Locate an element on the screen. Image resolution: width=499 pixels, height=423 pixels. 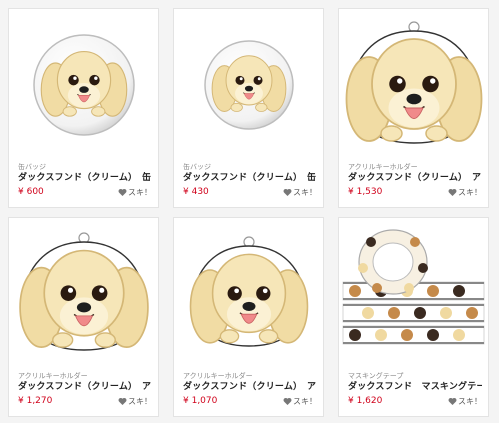
product-price: ¥ 1,530 is located at coordinates (365, 192).